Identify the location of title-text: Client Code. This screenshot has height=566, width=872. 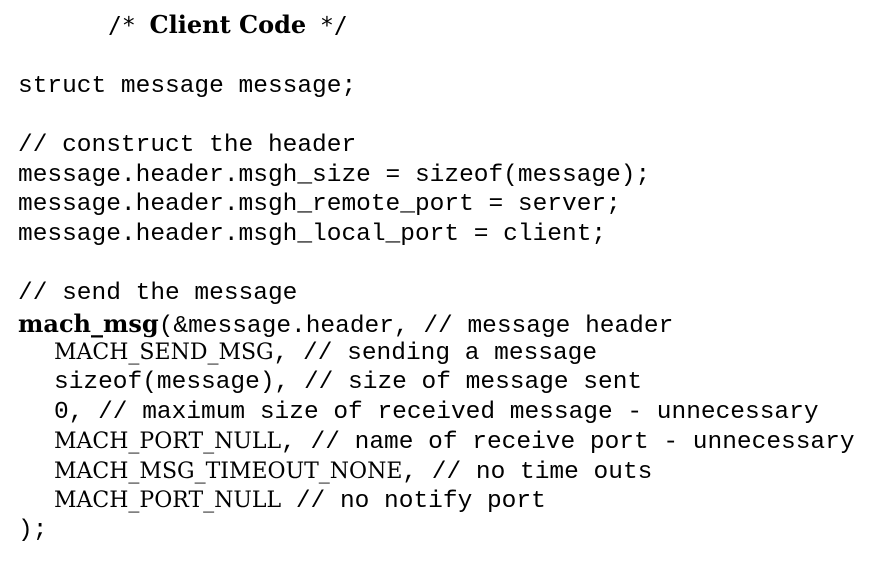
(228, 24).